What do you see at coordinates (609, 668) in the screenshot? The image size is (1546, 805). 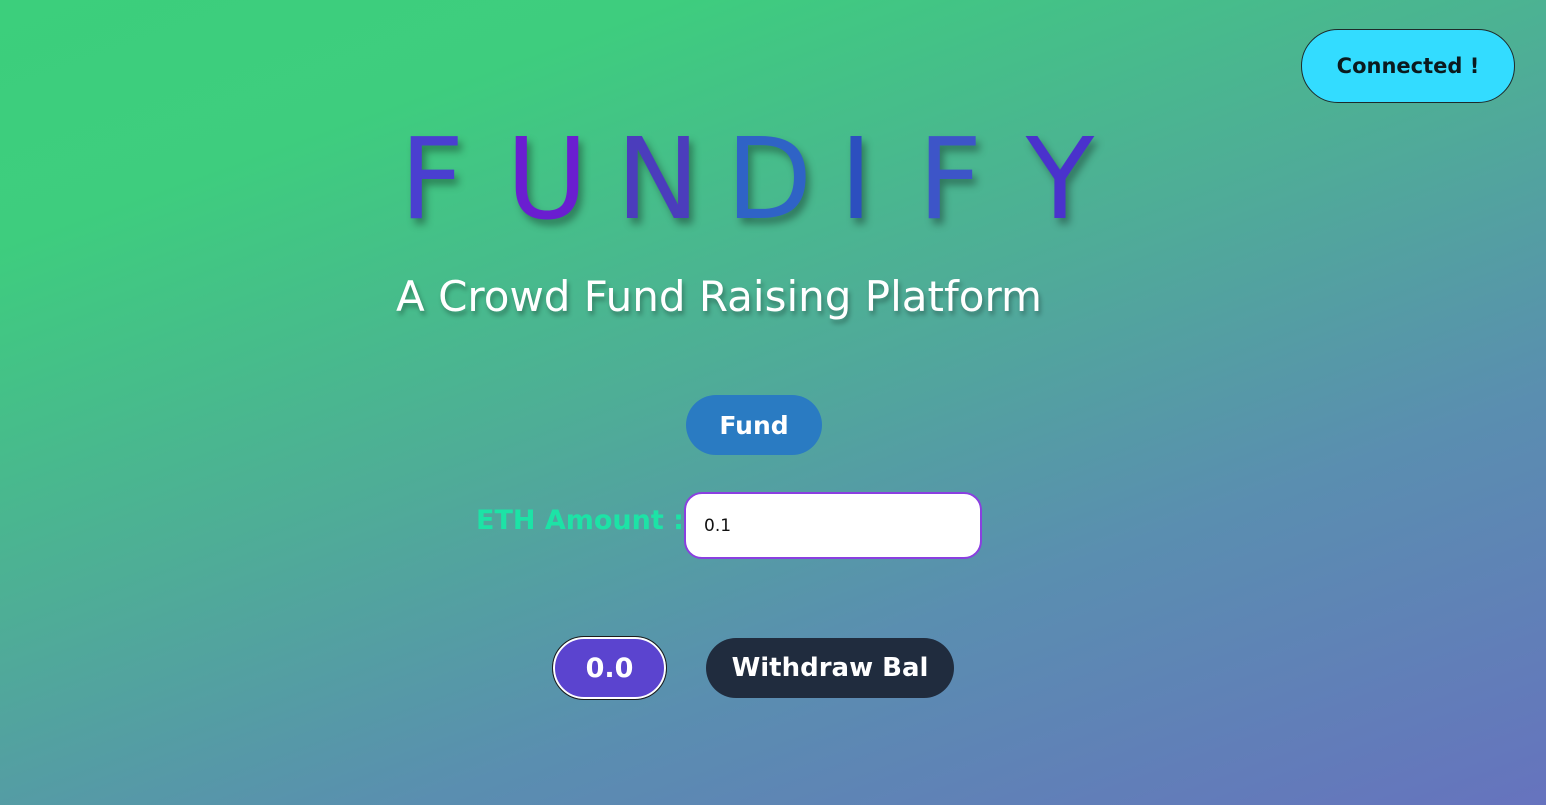 I see `balance-button: 0.0` at bounding box center [609, 668].